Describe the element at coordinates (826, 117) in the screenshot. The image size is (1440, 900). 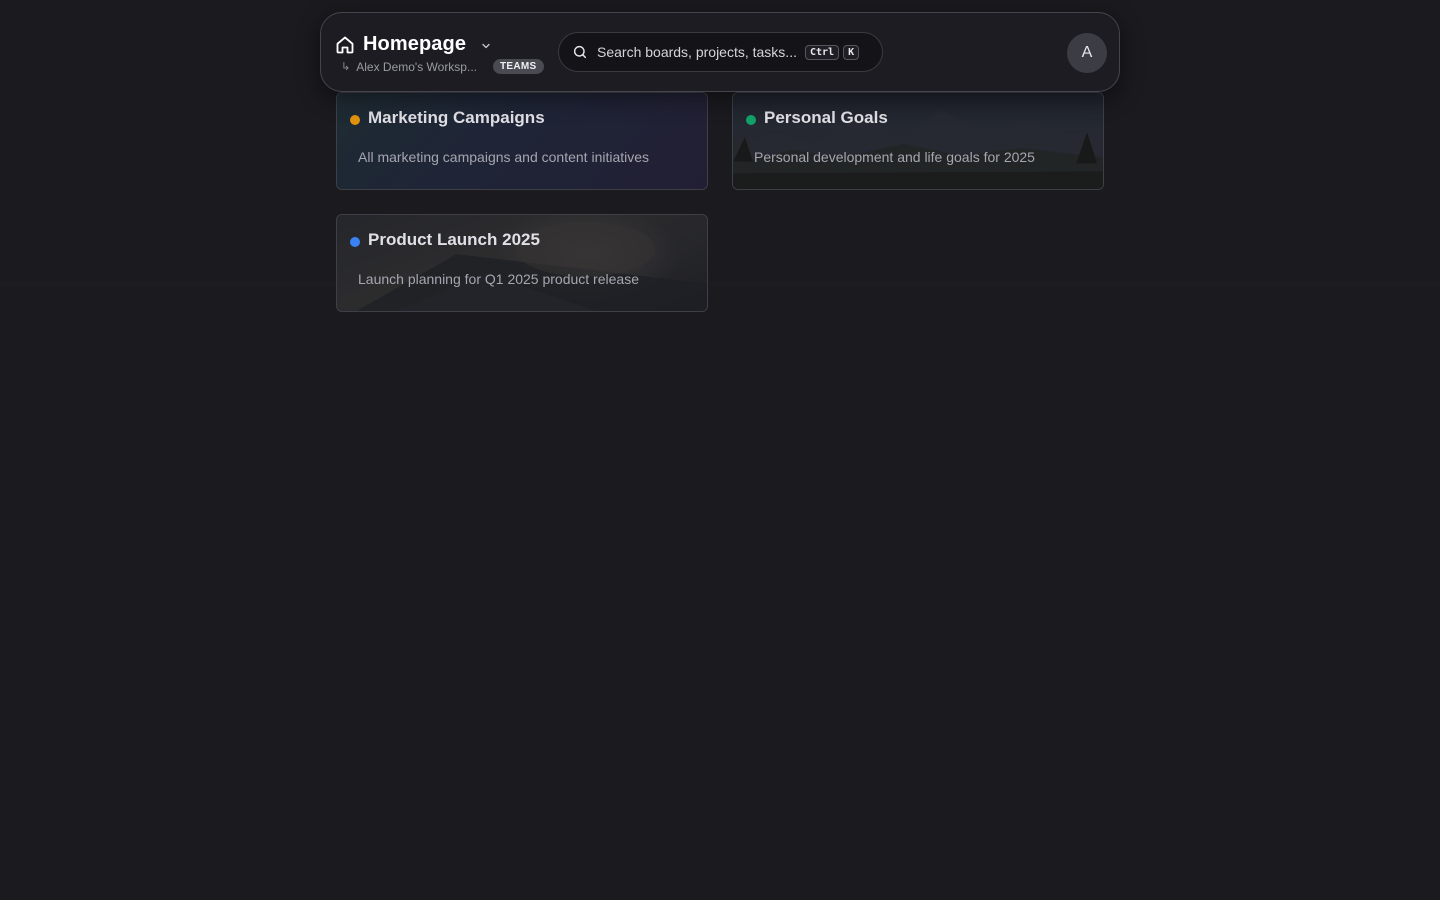
I see `board-title: Personal Goals` at that location.